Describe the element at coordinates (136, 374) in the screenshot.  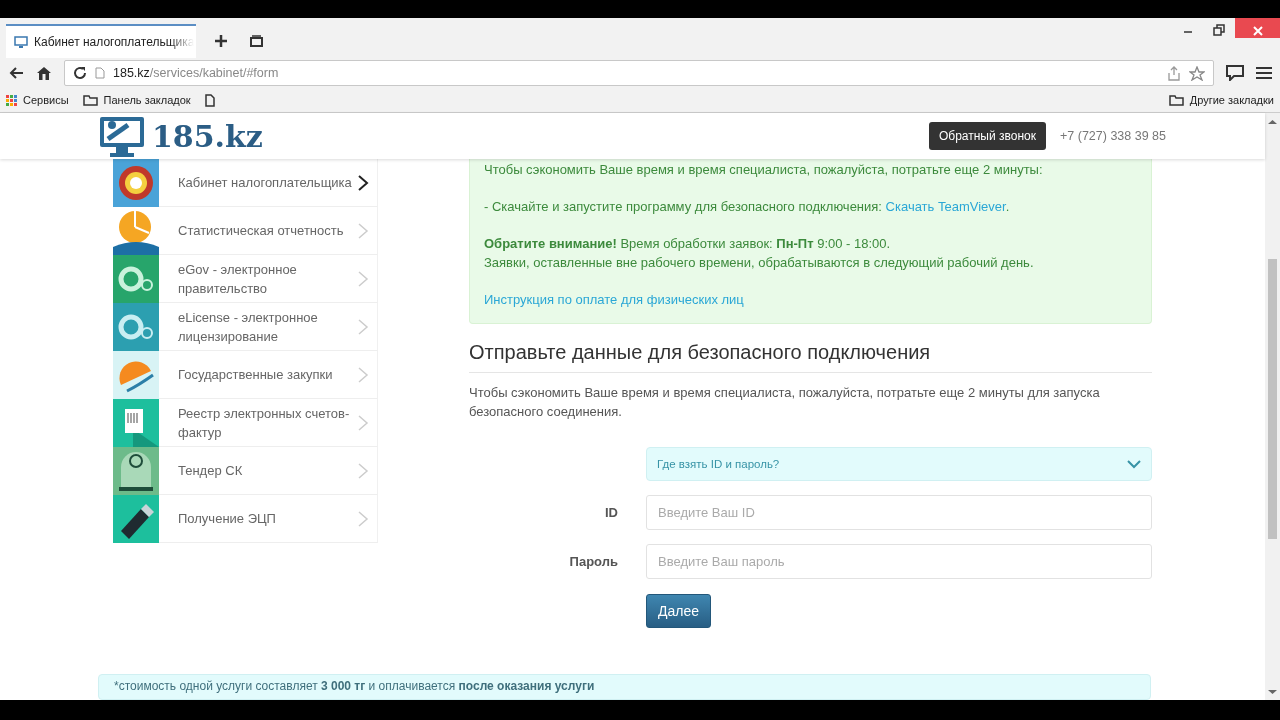
I see `sun-icon` at that location.